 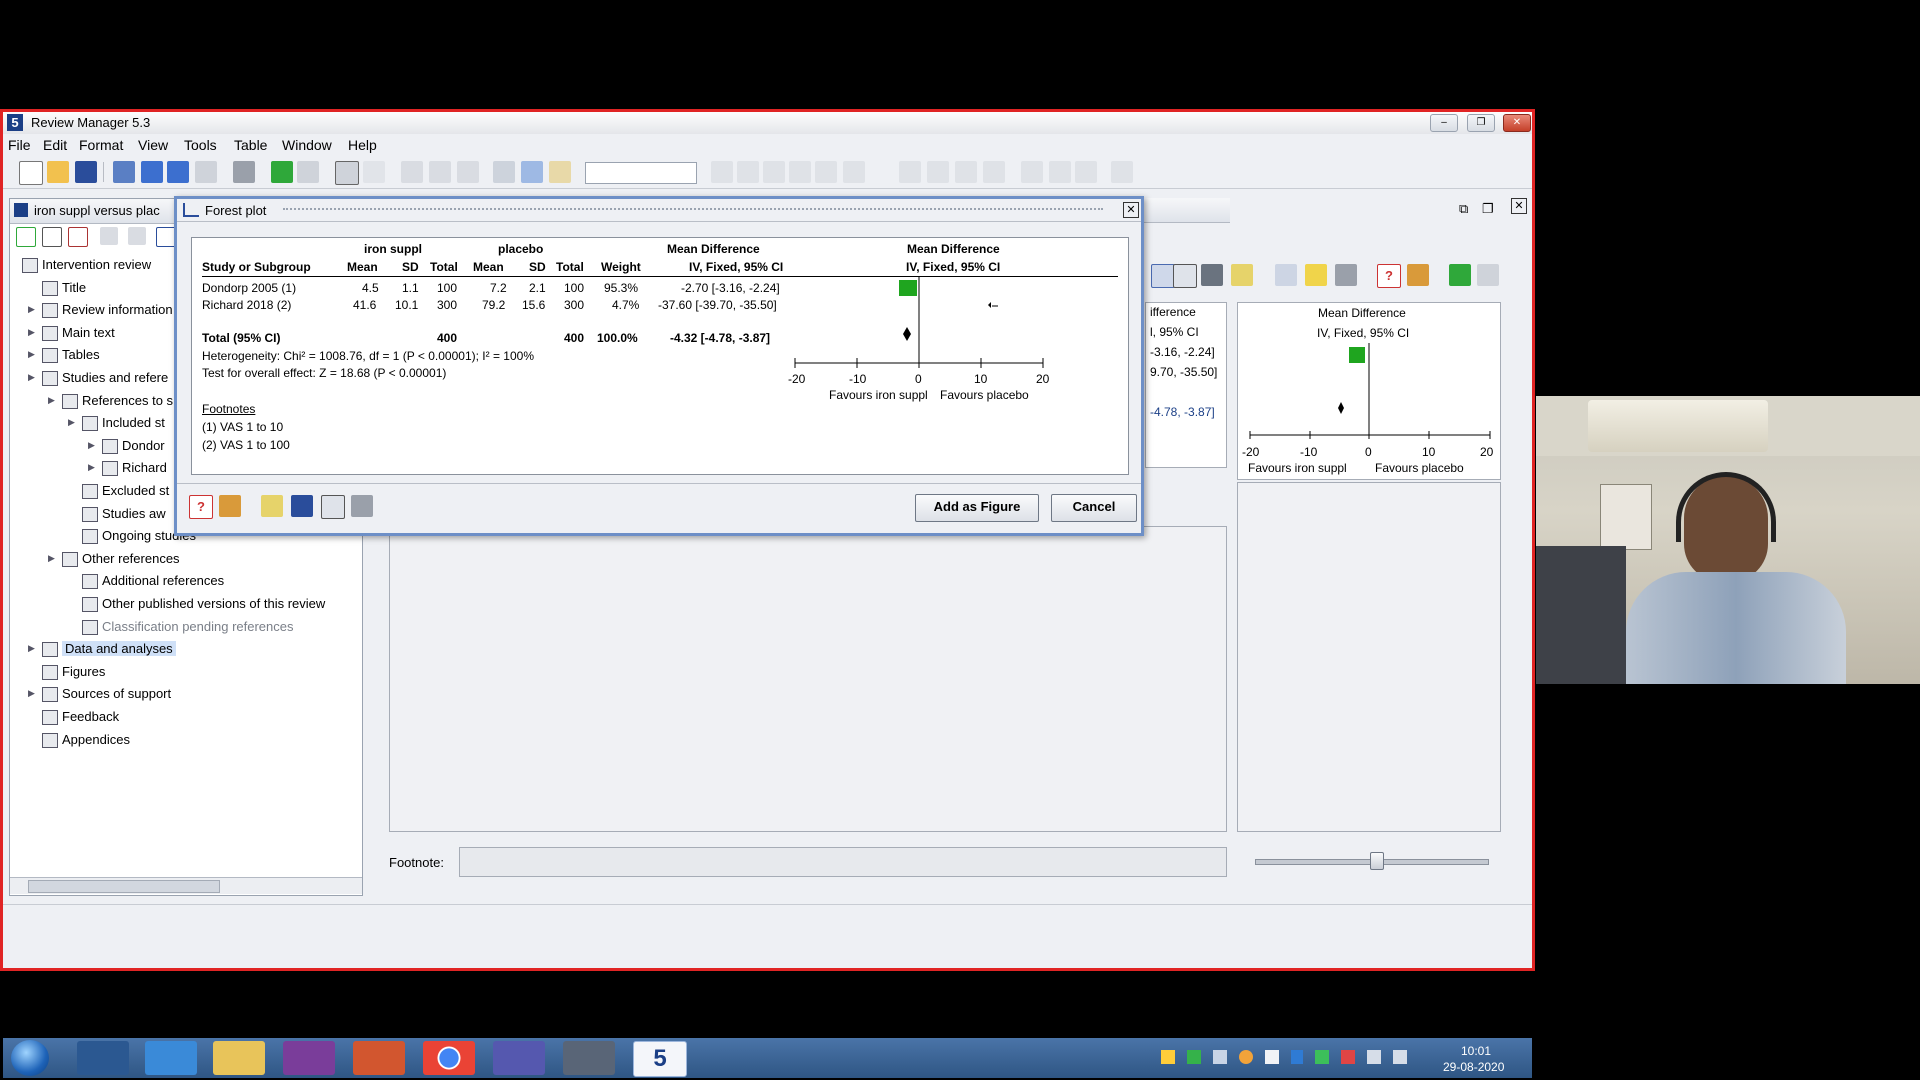 What do you see at coordinates (127, 400) in the screenshot?
I see `tree-item: References to s` at bounding box center [127, 400].